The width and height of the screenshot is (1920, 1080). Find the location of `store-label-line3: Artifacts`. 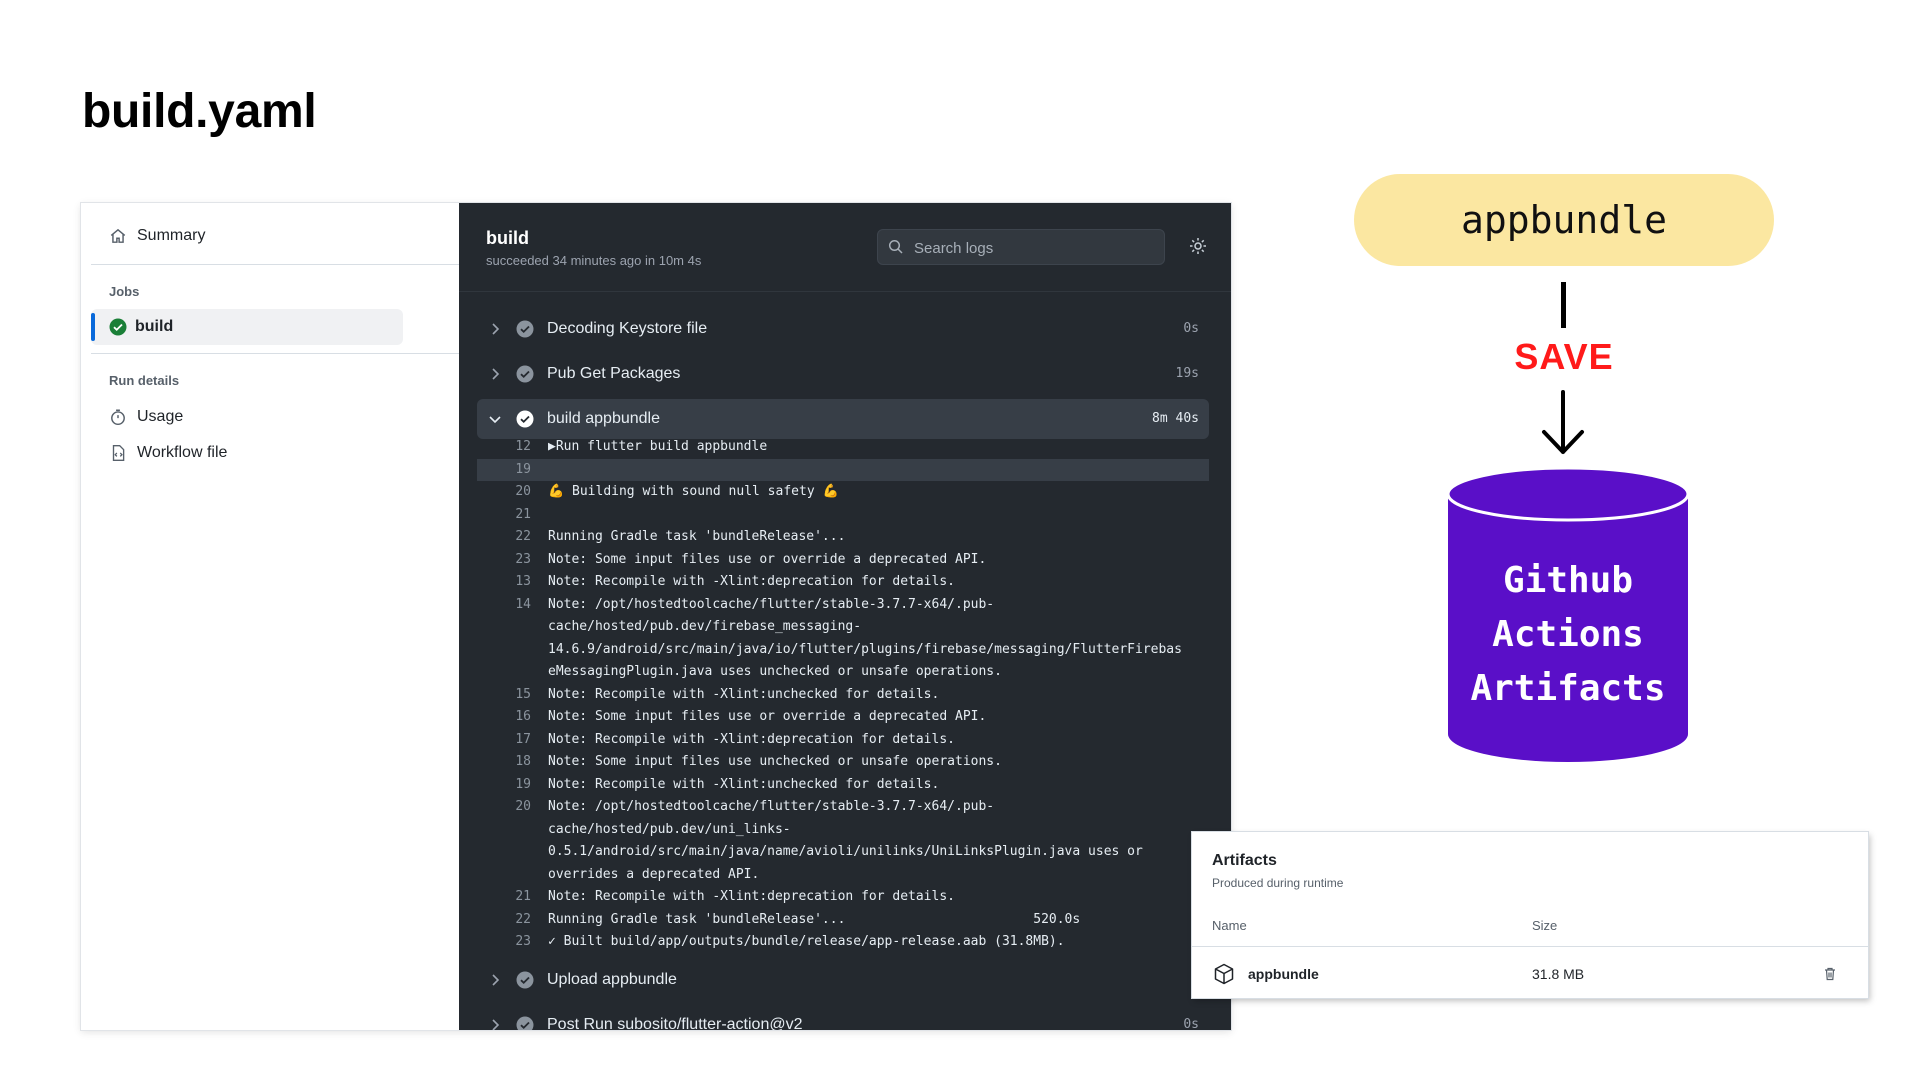

store-label-line3: Artifacts is located at coordinates (1568, 688).